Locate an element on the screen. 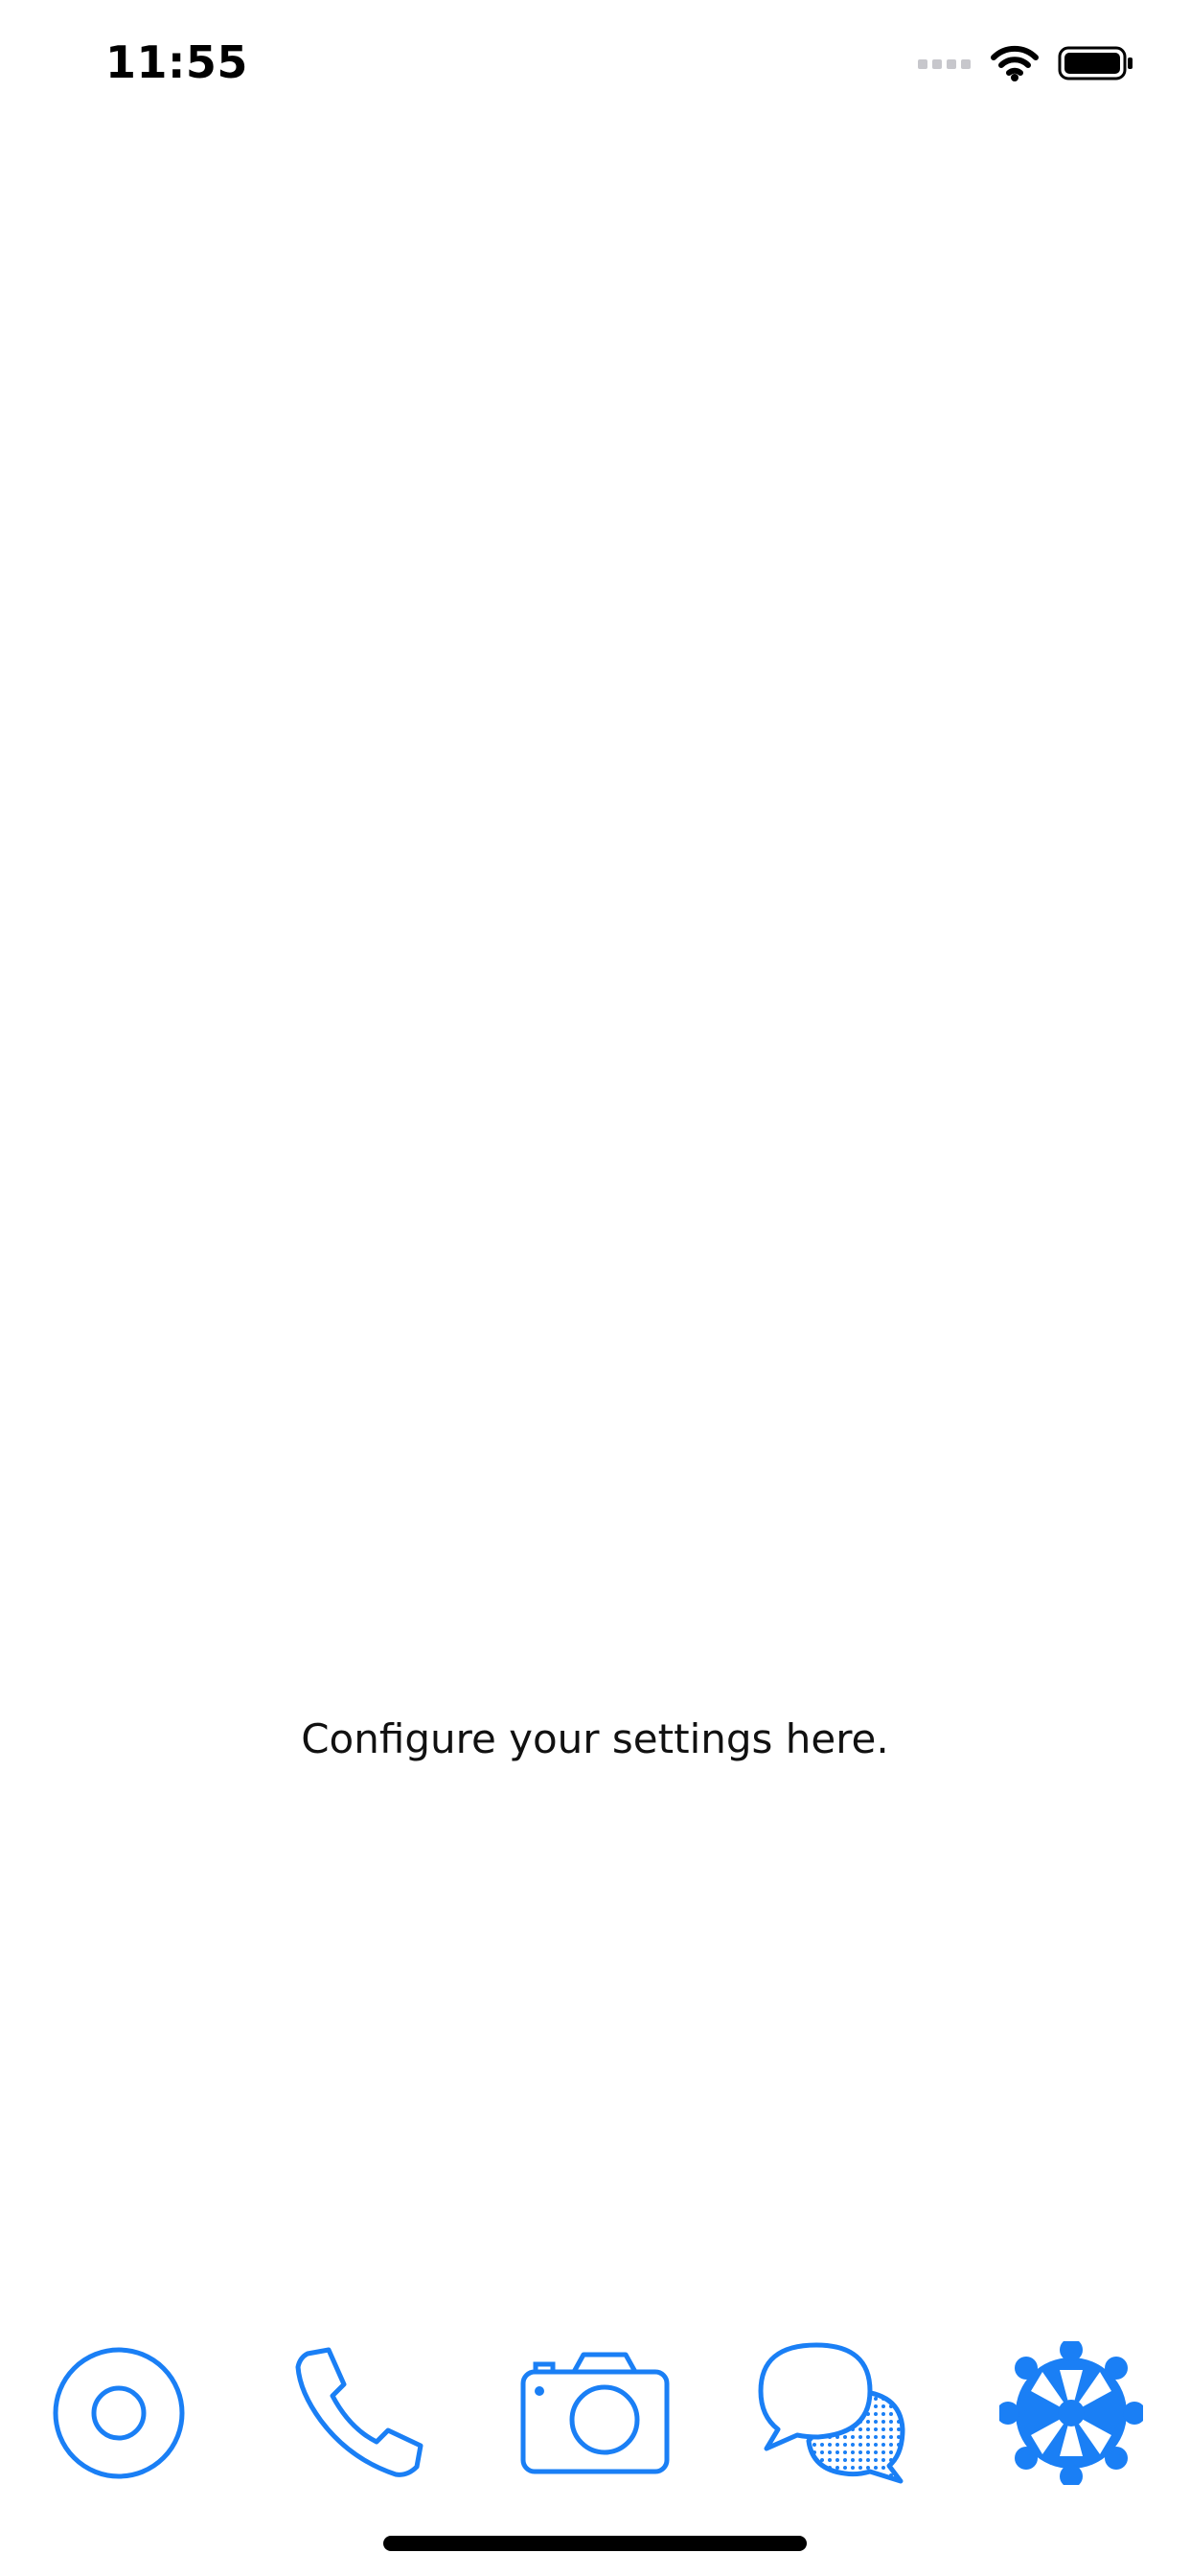 The width and height of the screenshot is (1190, 2576). settings-message: Configure your settings here. is located at coordinates (595, 1738).